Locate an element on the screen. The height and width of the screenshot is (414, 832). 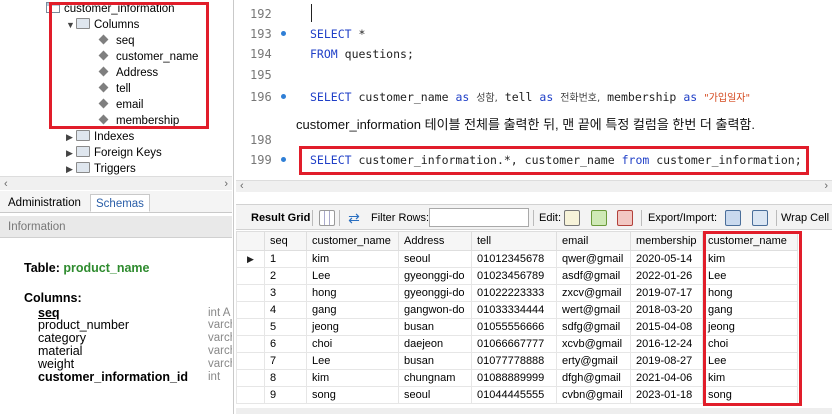
result-grid-tab: Result Grid is located at coordinates (280, 218).